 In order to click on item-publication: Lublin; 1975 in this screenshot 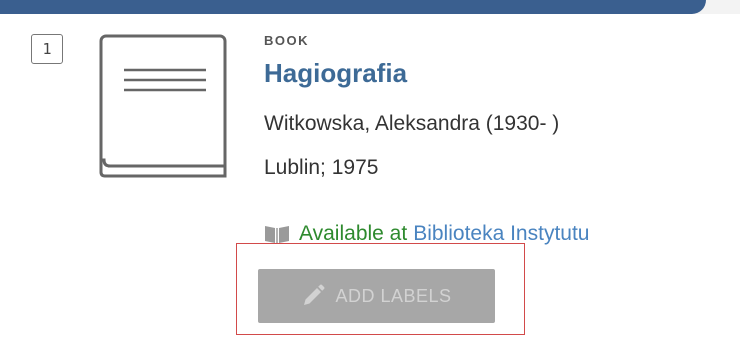, I will do `click(321, 167)`.